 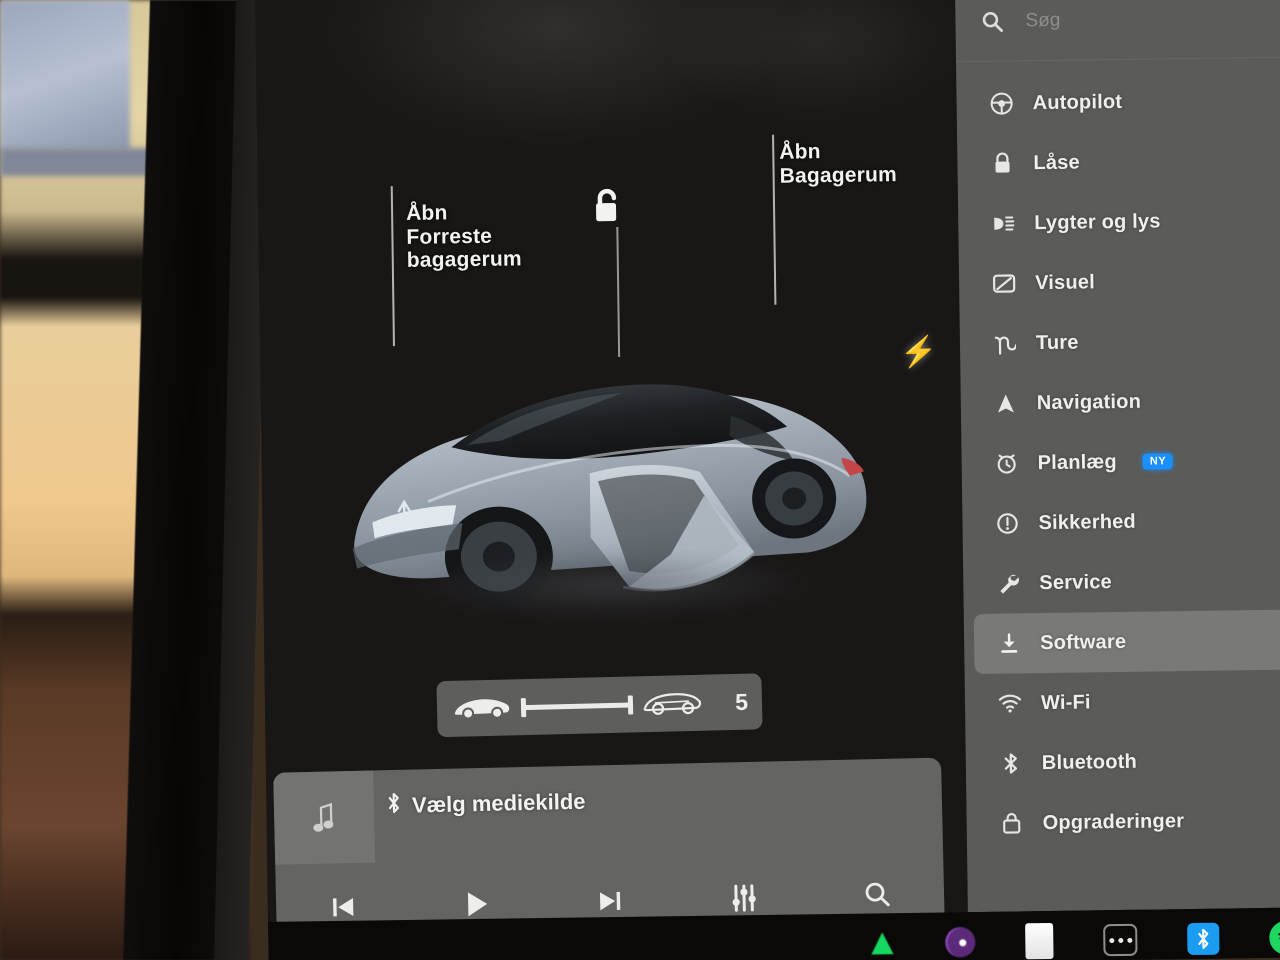 I want to click on sidebar-item-locks: Låse, so click(x=1123, y=162).